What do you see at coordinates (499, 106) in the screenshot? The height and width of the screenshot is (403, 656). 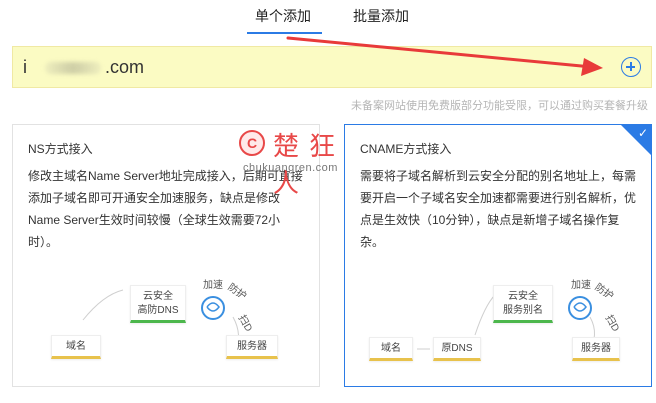 I see `free-version-notice: 未备案网站使用免费版部分功能受限，可以通过购买套餐升级` at bounding box center [499, 106].